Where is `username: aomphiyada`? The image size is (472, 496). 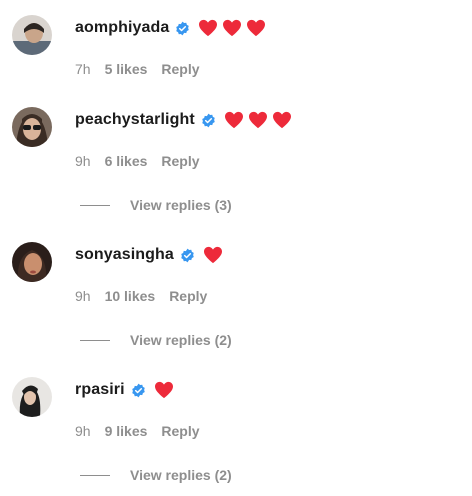 username: aomphiyada is located at coordinates (122, 28).